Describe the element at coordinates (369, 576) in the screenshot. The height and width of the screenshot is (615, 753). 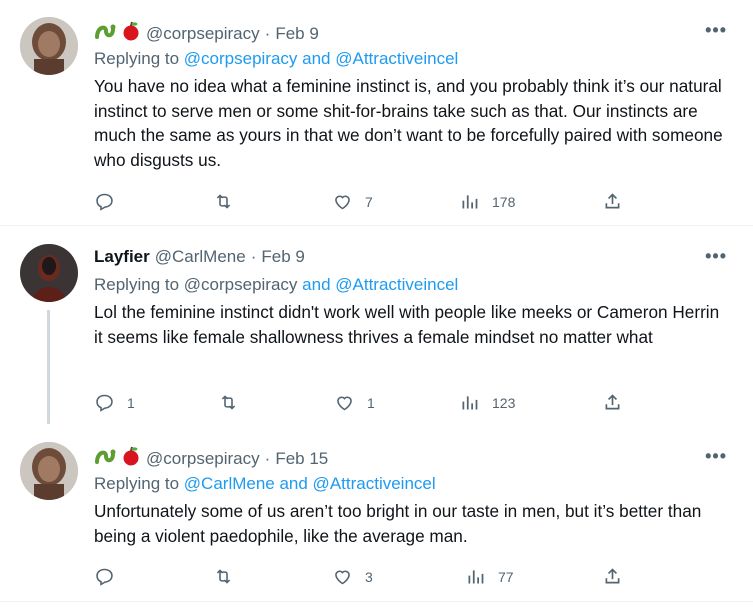
I see `like-count: 3` at that location.